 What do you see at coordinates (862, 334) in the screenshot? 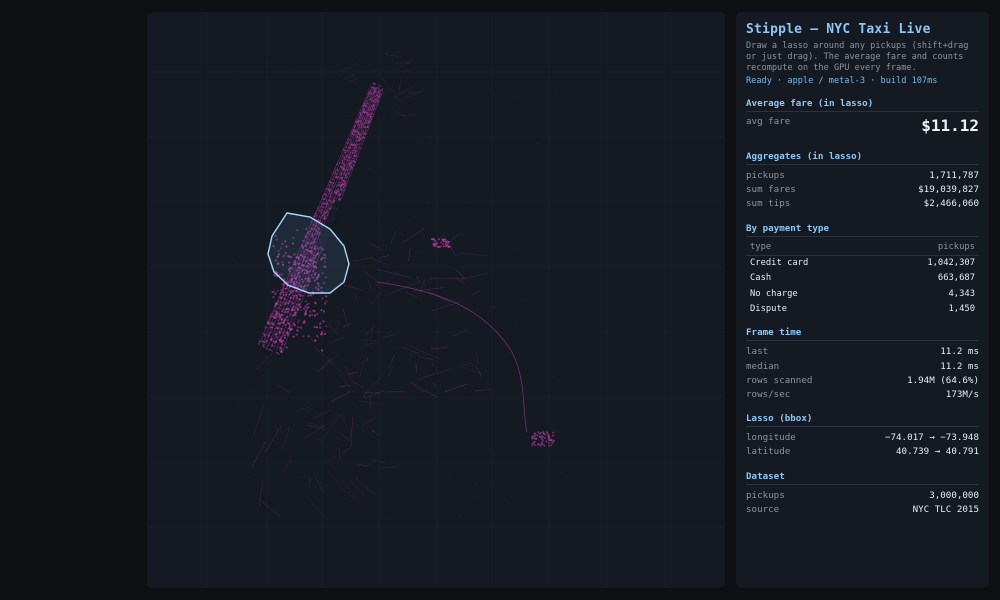
I see `frame-time-heading: Frame time` at bounding box center [862, 334].